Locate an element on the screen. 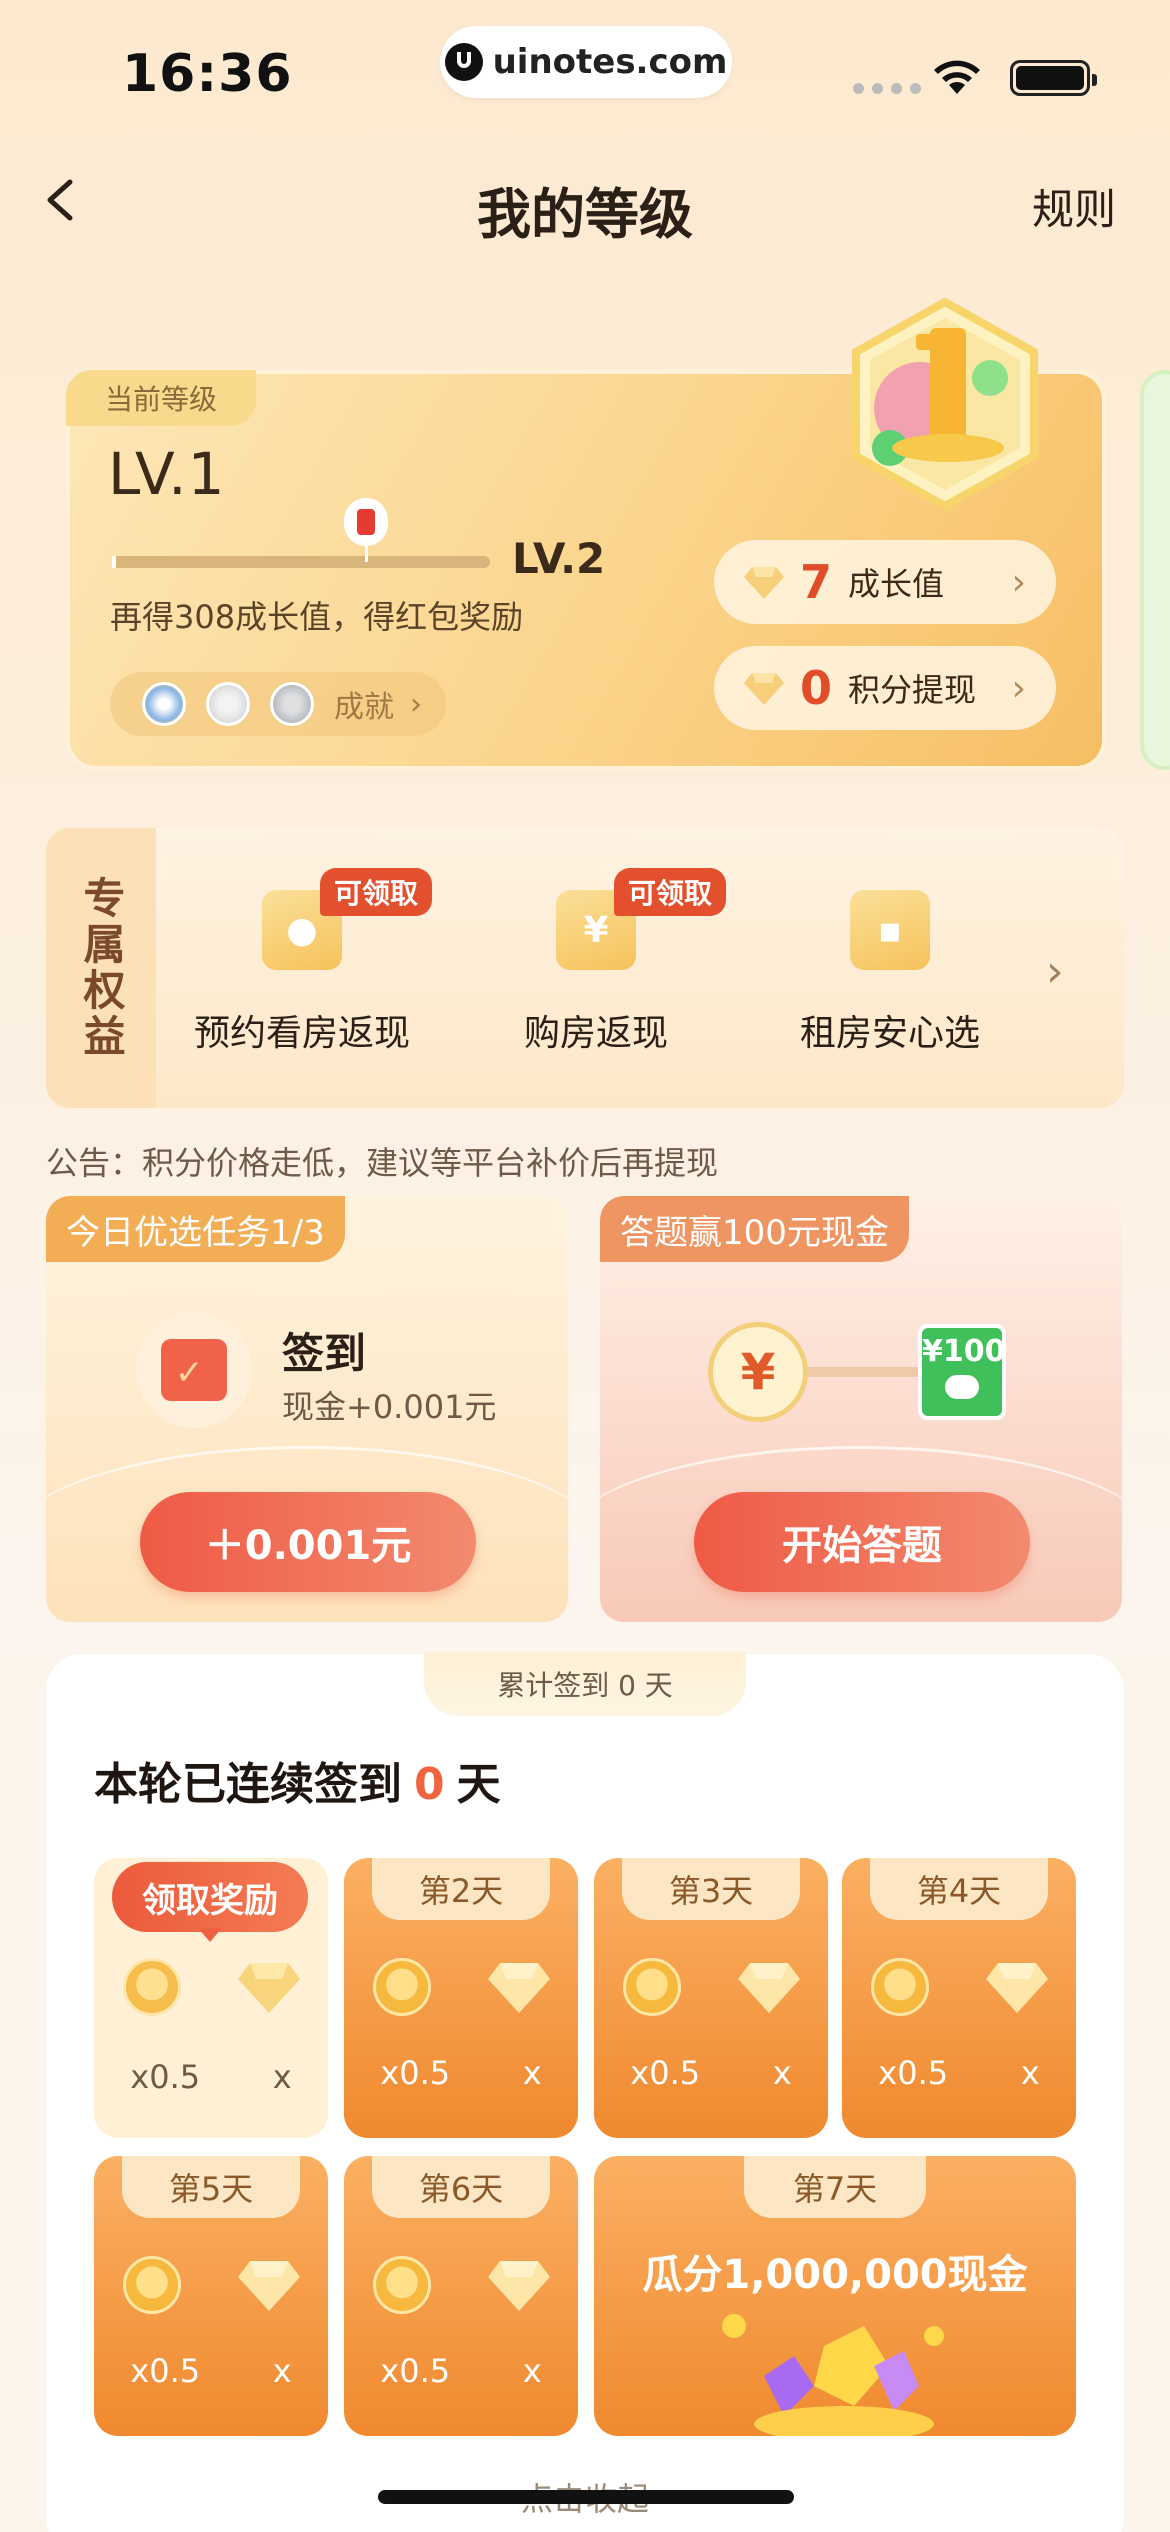  wifi-icon is located at coordinates (957, 77).